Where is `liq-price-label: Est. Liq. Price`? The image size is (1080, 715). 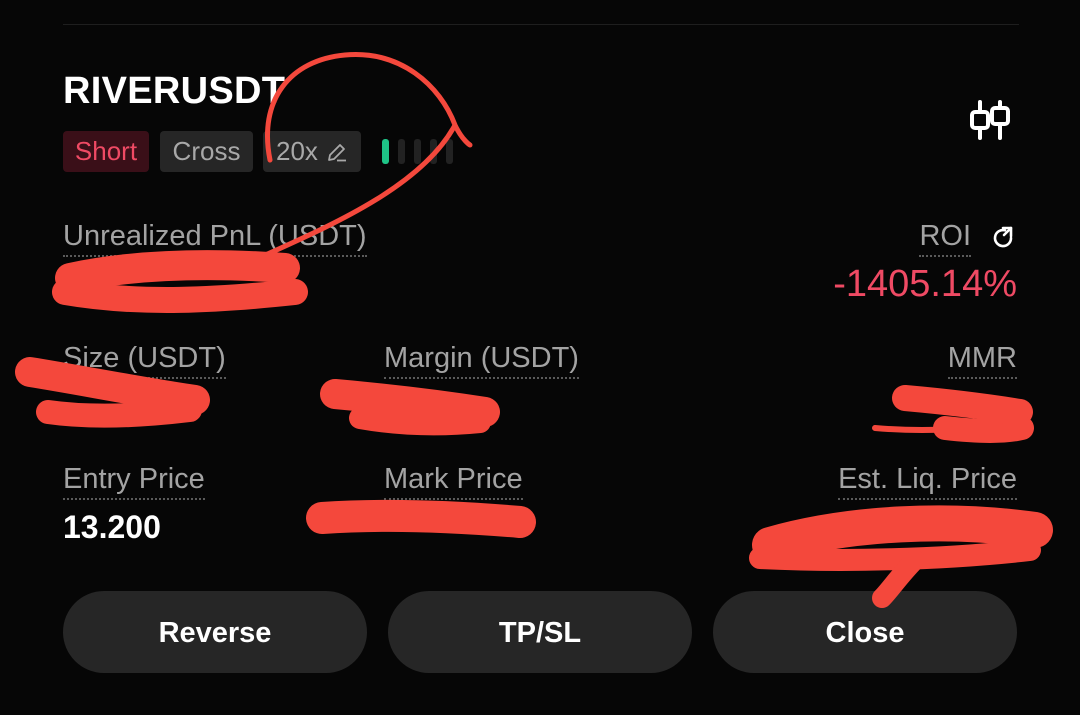
liq-price-label: Est. Liq. Price is located at coordinates (927, 481).